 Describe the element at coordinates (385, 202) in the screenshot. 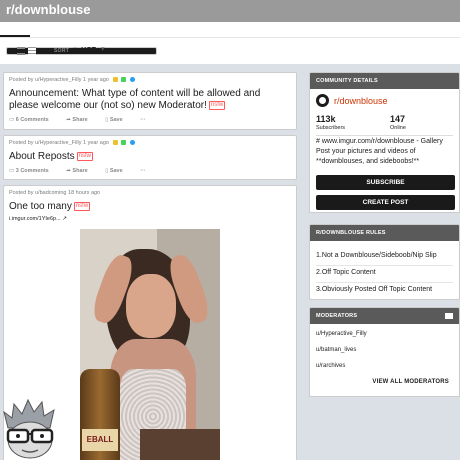

I see `create-post-button: CREATE POST` at that location.